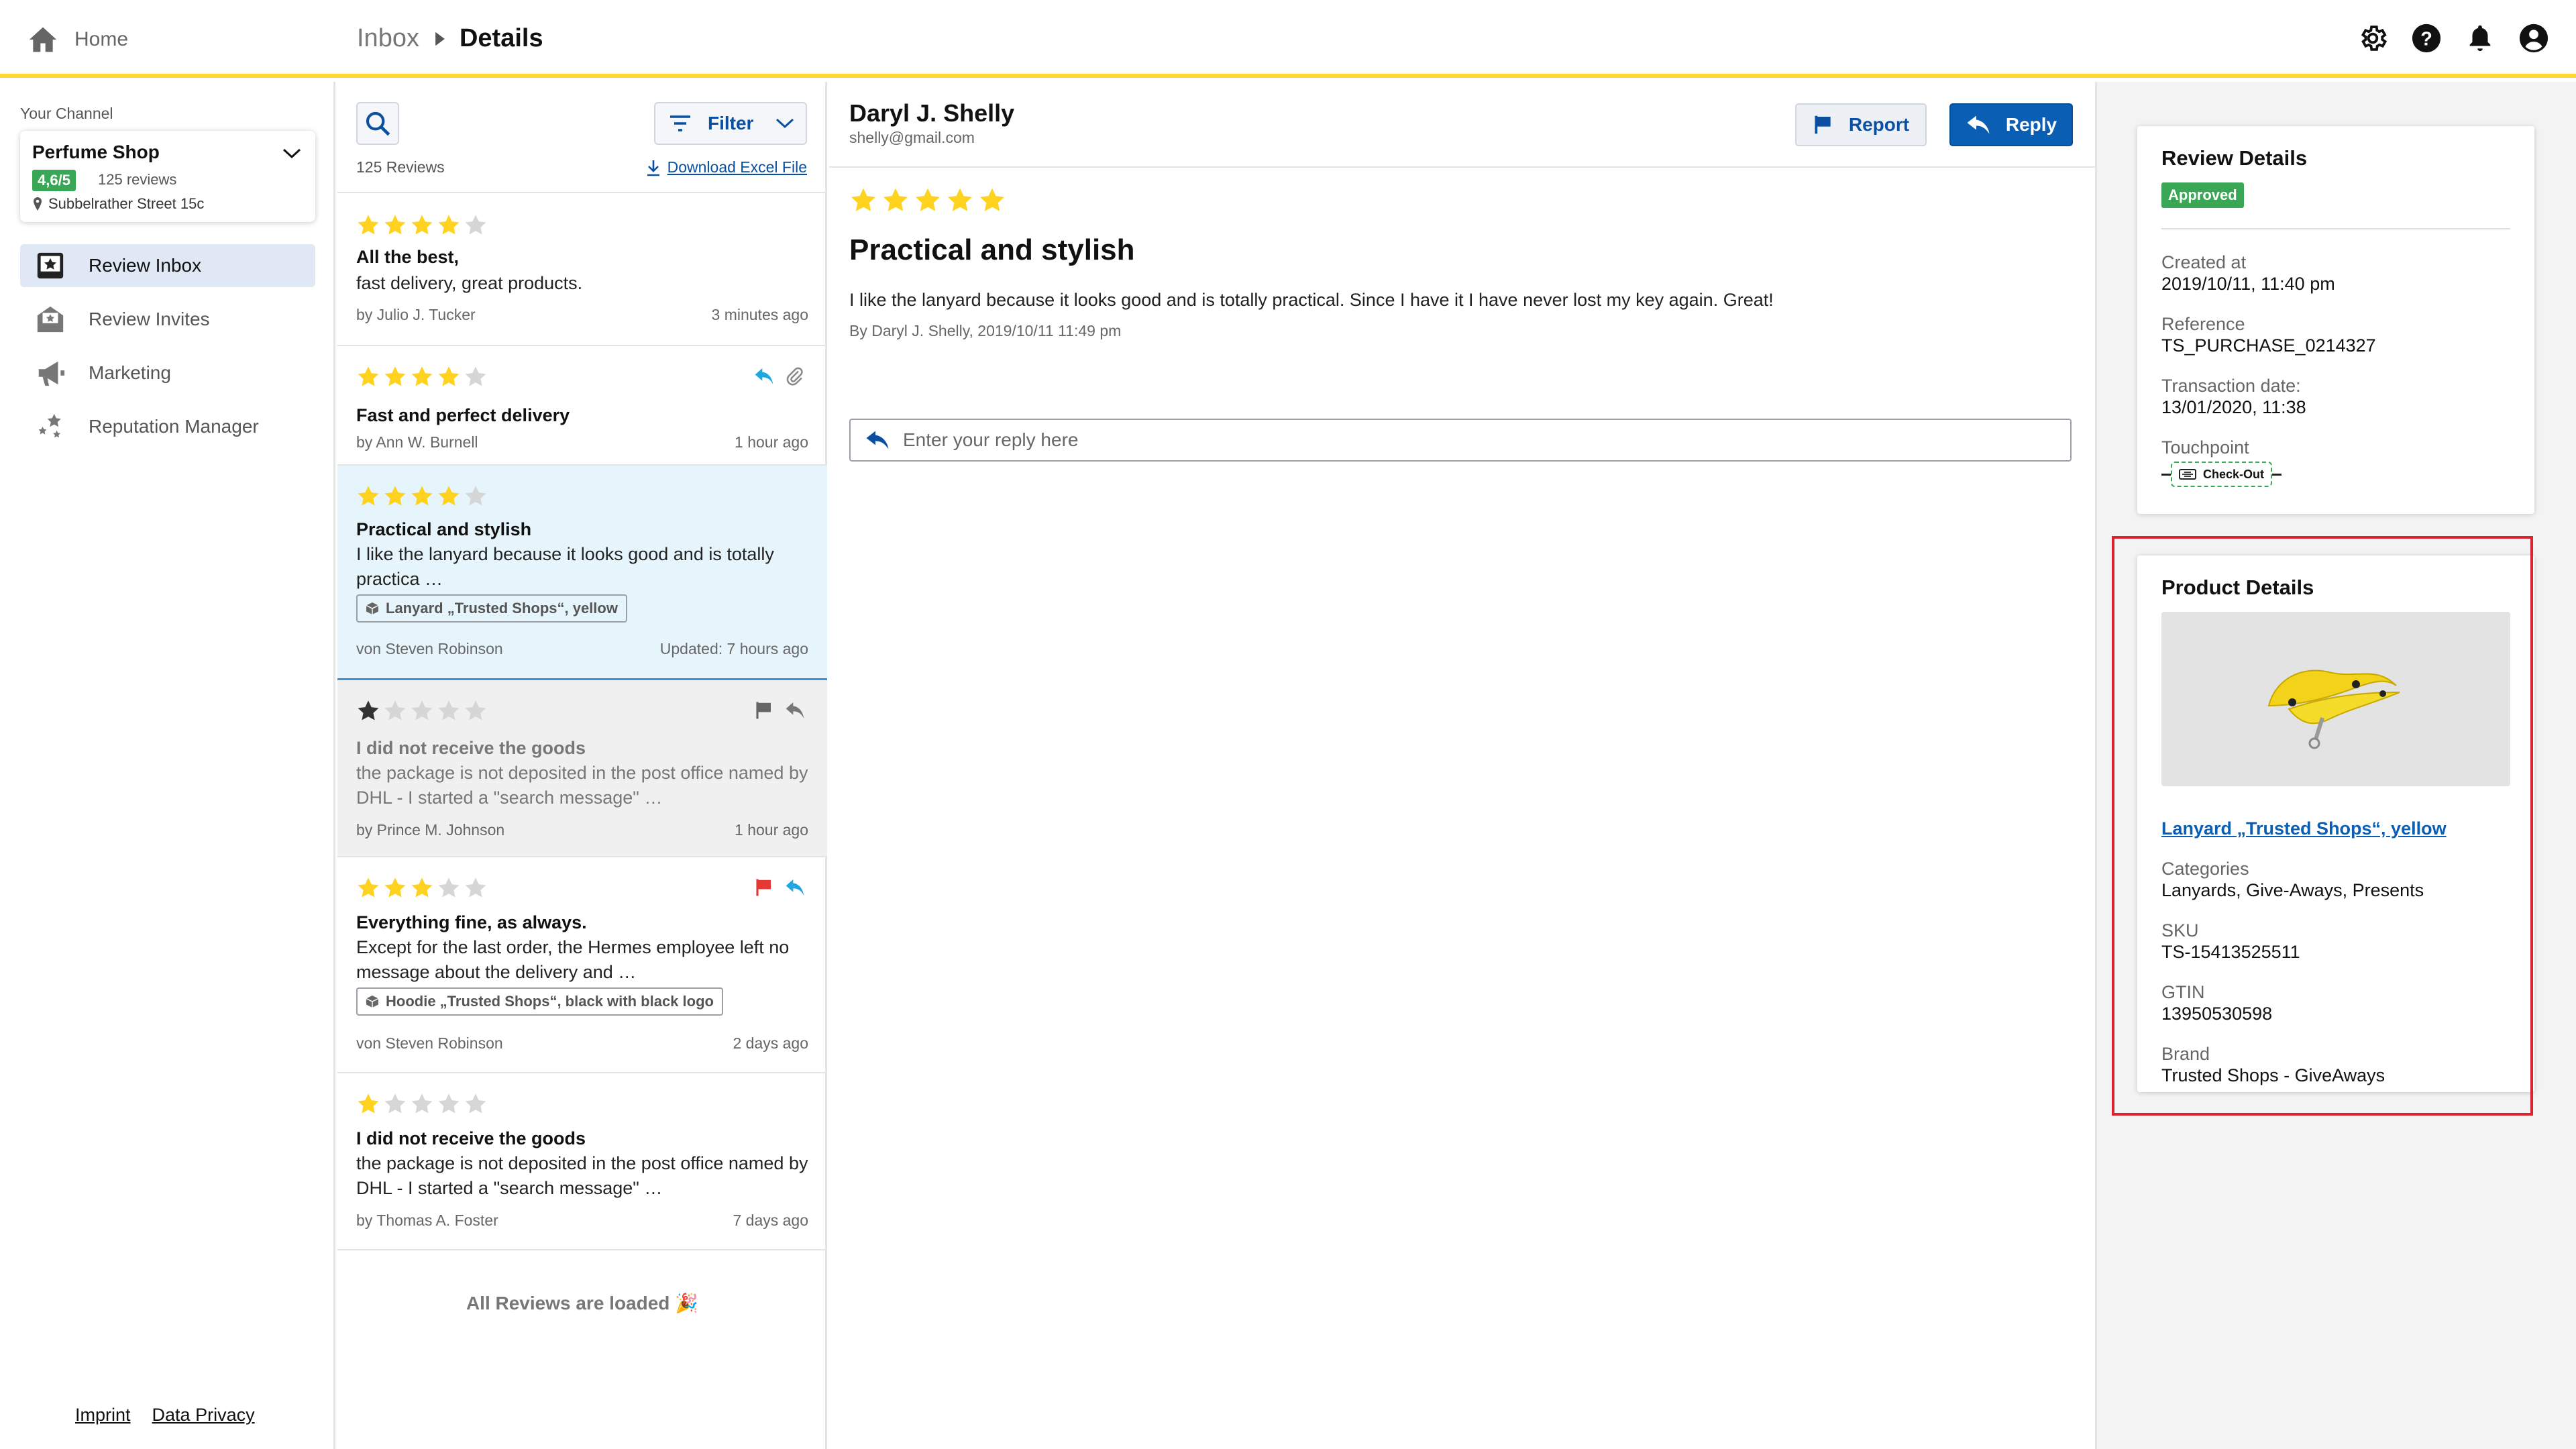 The width and height of the screenshot is (2576, 1449). What do you see at coordinates (1473, 440) in the screenshot?
I see `reply-input` at bounding box center [1473, 440].